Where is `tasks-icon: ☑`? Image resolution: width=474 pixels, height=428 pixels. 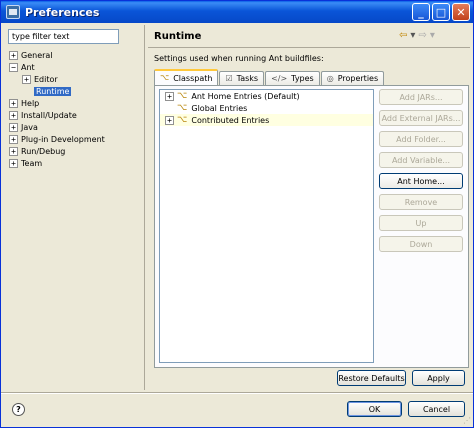
tasks-icon: ☑ is located at coordinates (229, 78).